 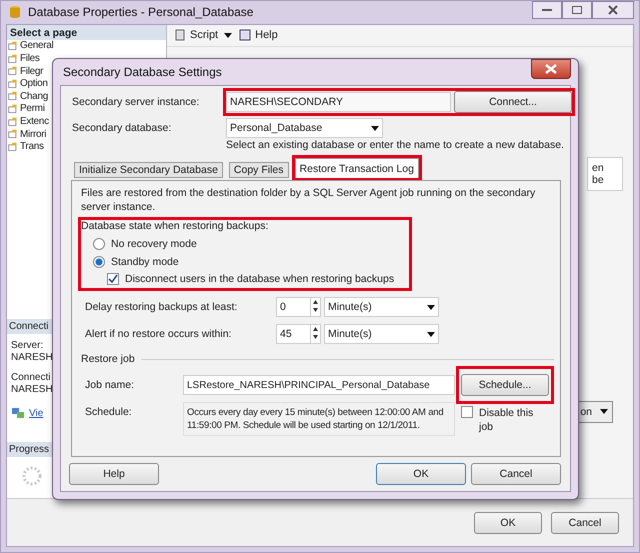 What do you see at coordinates (135, 102) in the screenshot?
I see `server-instance-label: Secondary server instance:` at bounding box center [135, 102].